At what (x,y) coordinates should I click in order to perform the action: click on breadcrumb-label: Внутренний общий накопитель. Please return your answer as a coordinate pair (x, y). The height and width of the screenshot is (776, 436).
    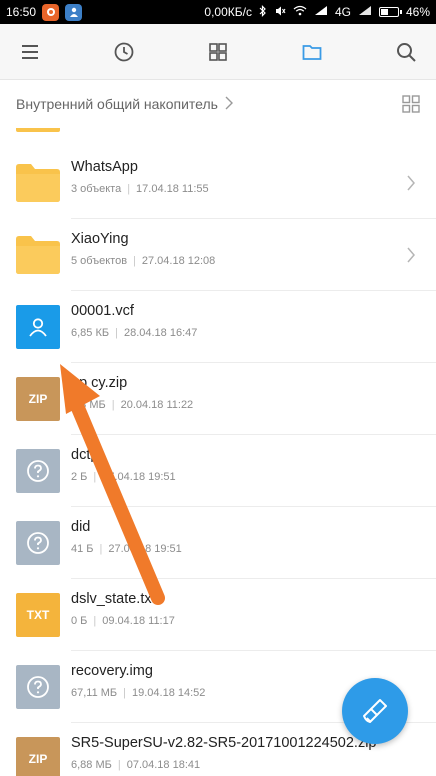
    Looking at the image, I should click on (117, 104).